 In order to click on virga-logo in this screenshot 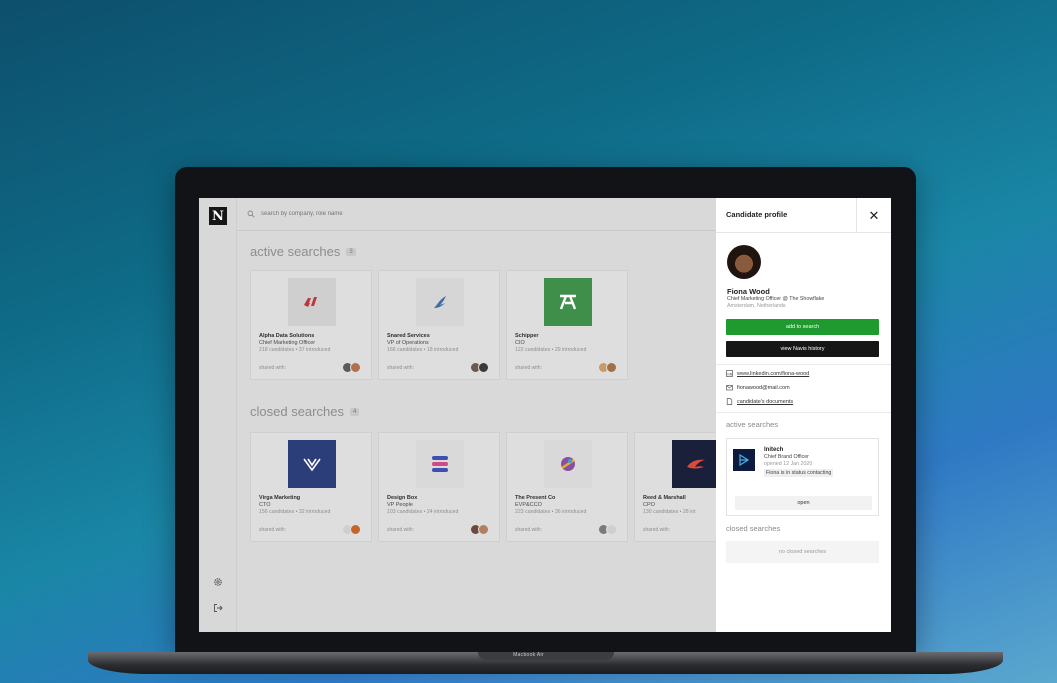, I will do `click(312, 464)`.